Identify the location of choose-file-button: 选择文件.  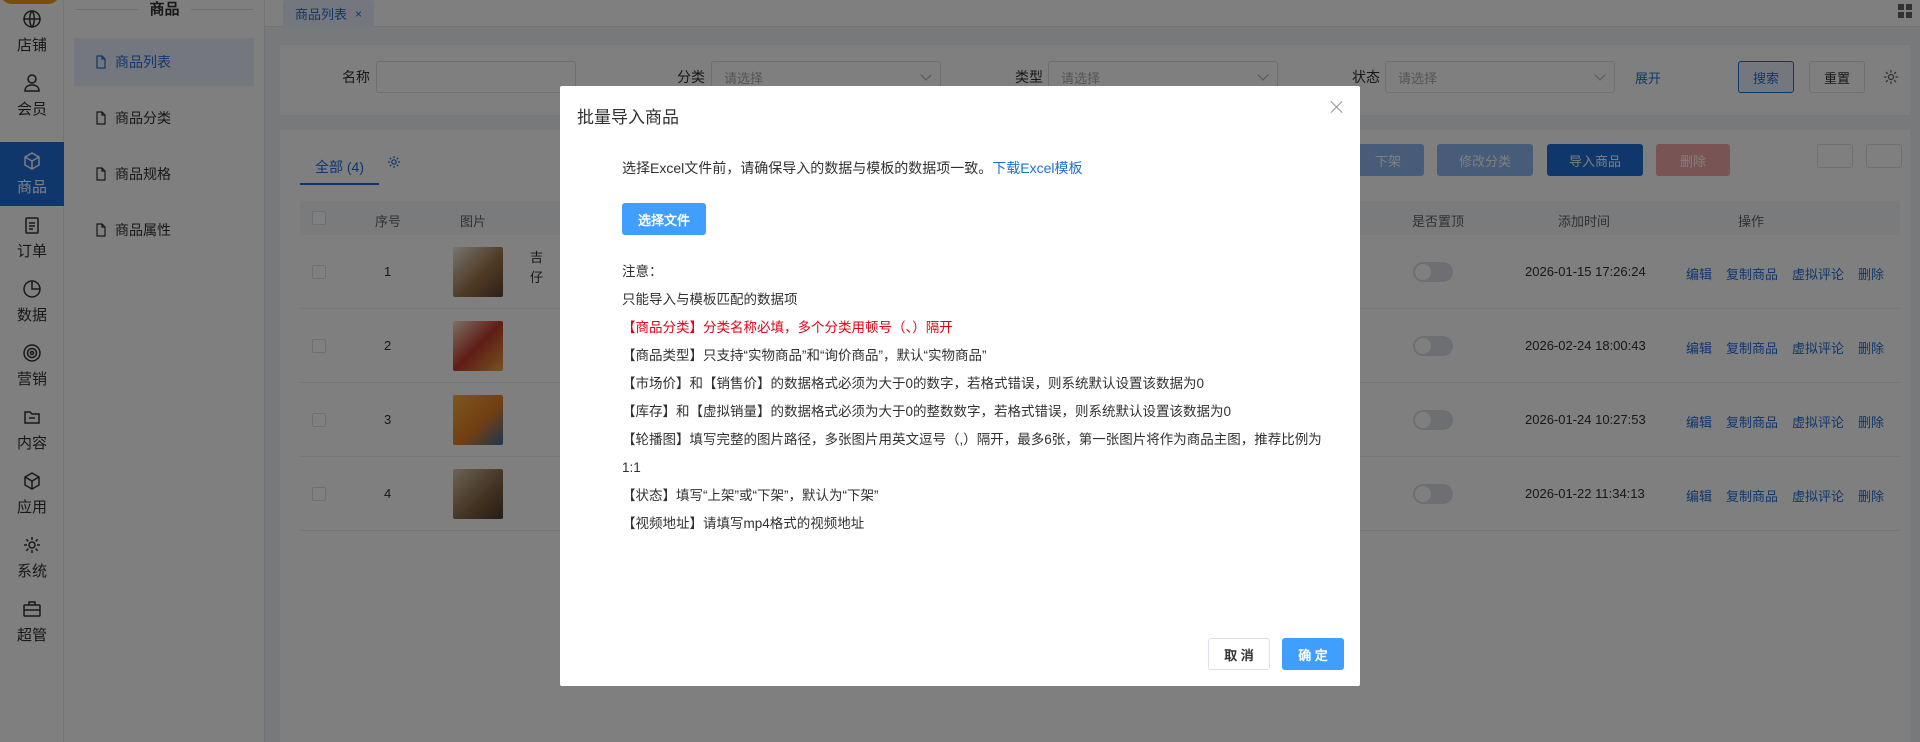
(664, 219).